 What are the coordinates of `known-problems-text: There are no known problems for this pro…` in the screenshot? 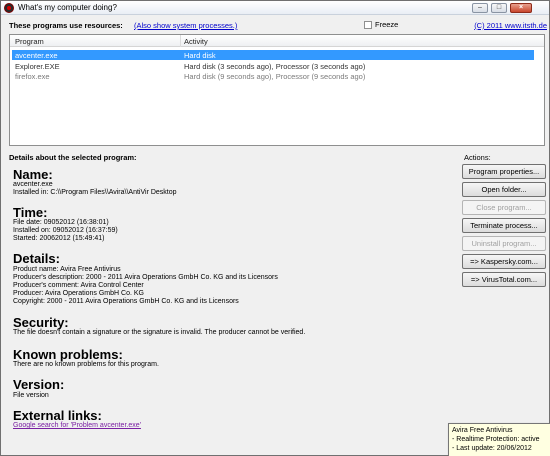 It's located at (86, 364).